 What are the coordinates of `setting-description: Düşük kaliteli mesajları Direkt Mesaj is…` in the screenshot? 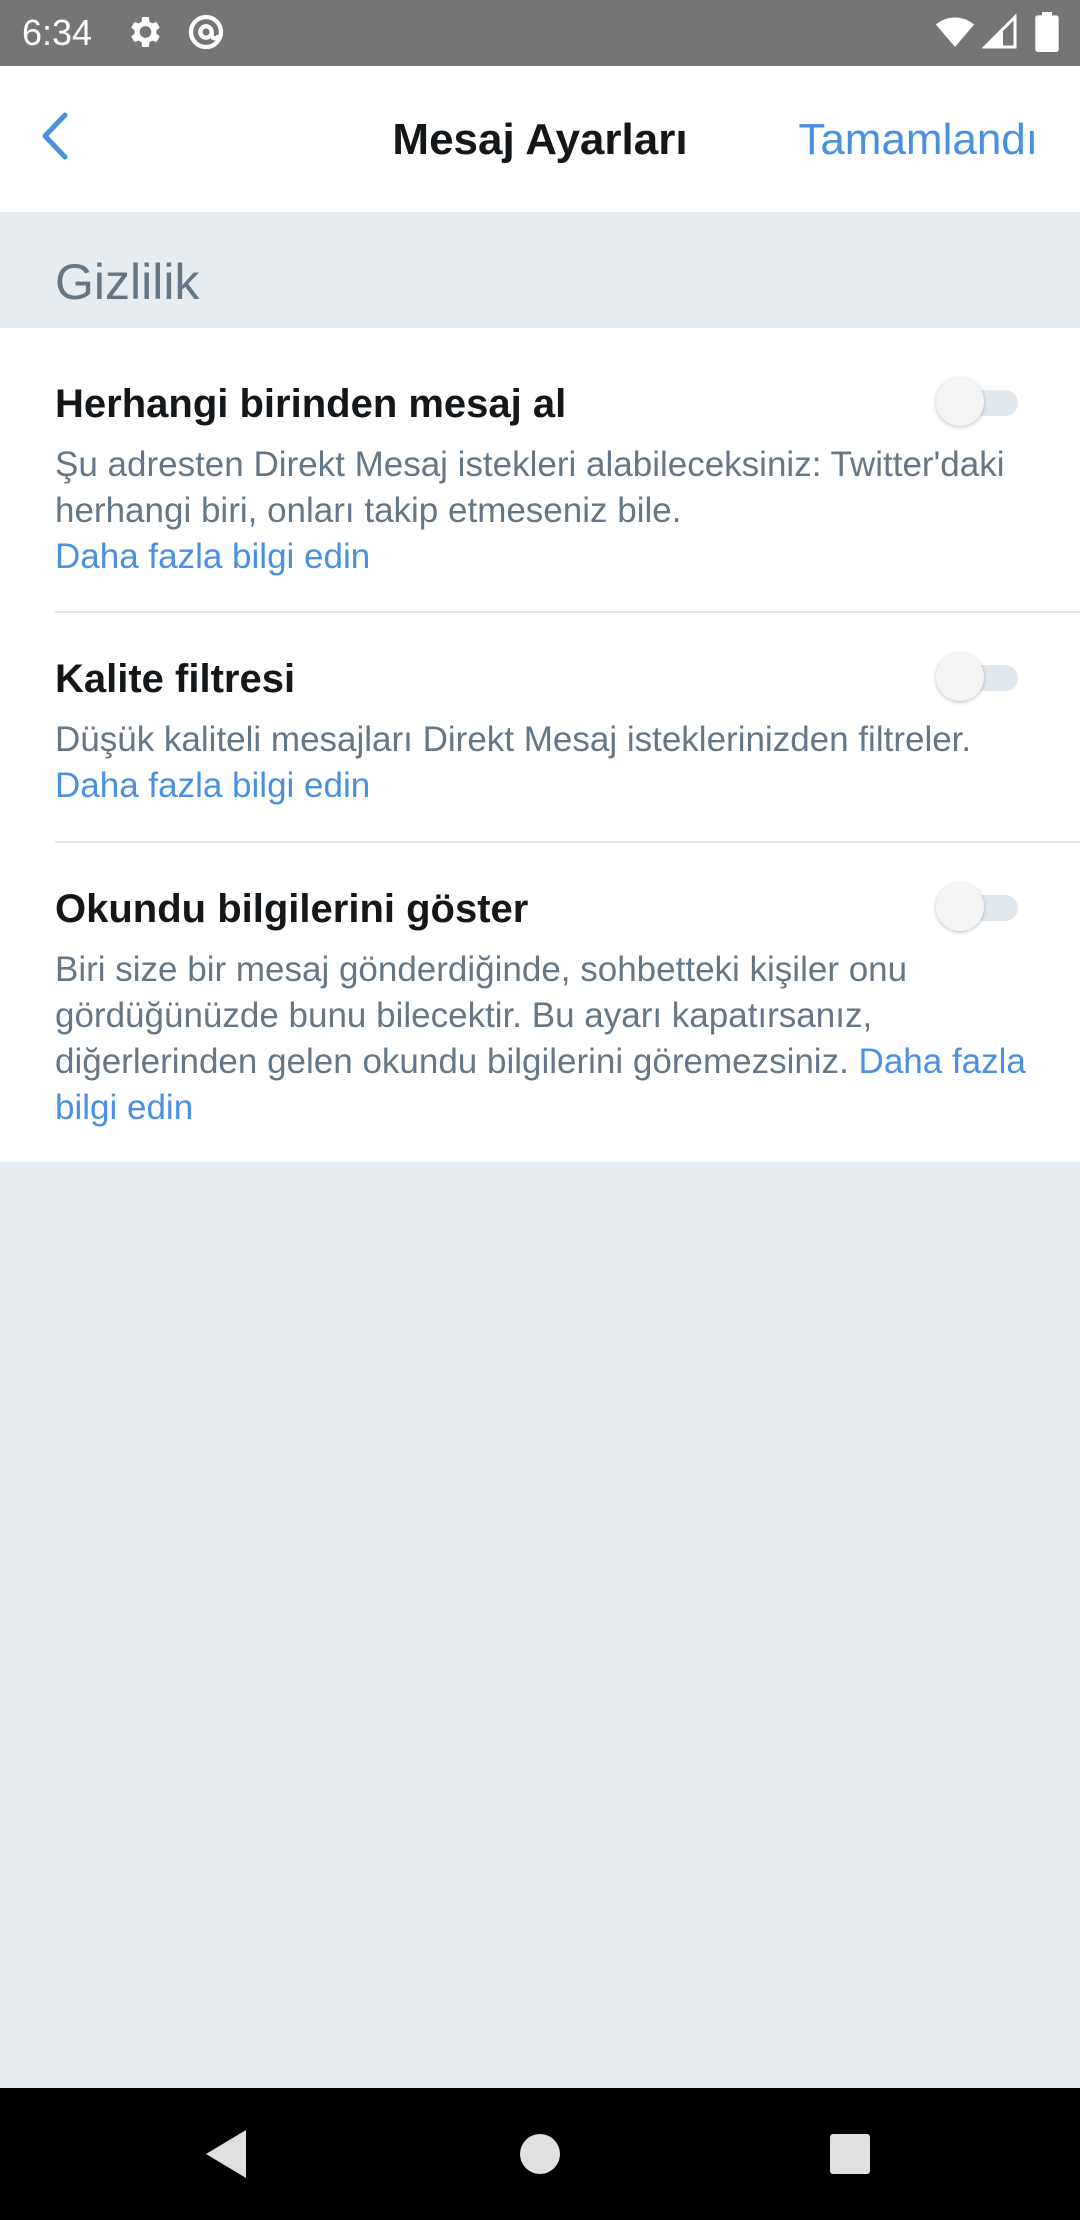 It's located at (550, 763).